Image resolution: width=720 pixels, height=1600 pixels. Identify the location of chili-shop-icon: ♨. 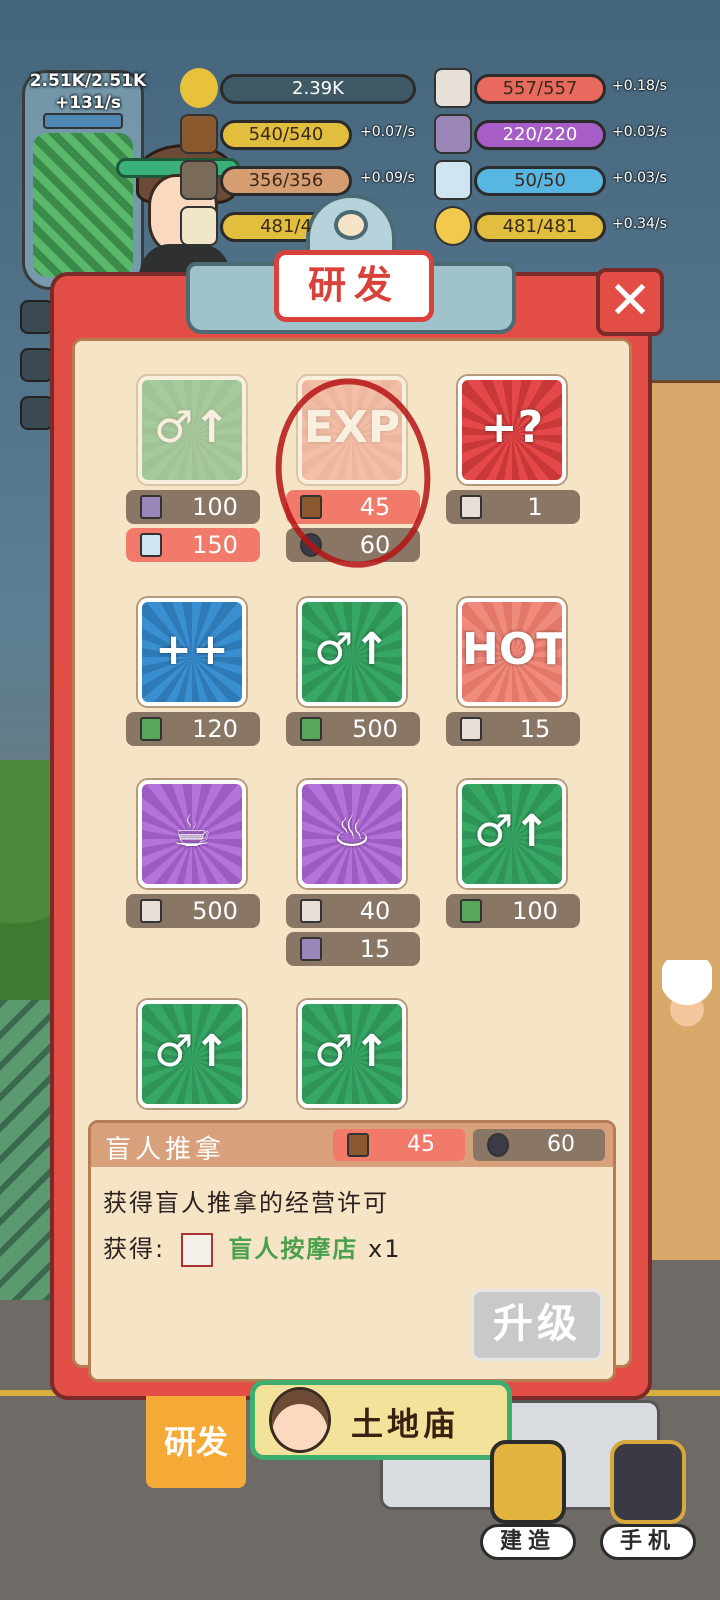
(352, 834).